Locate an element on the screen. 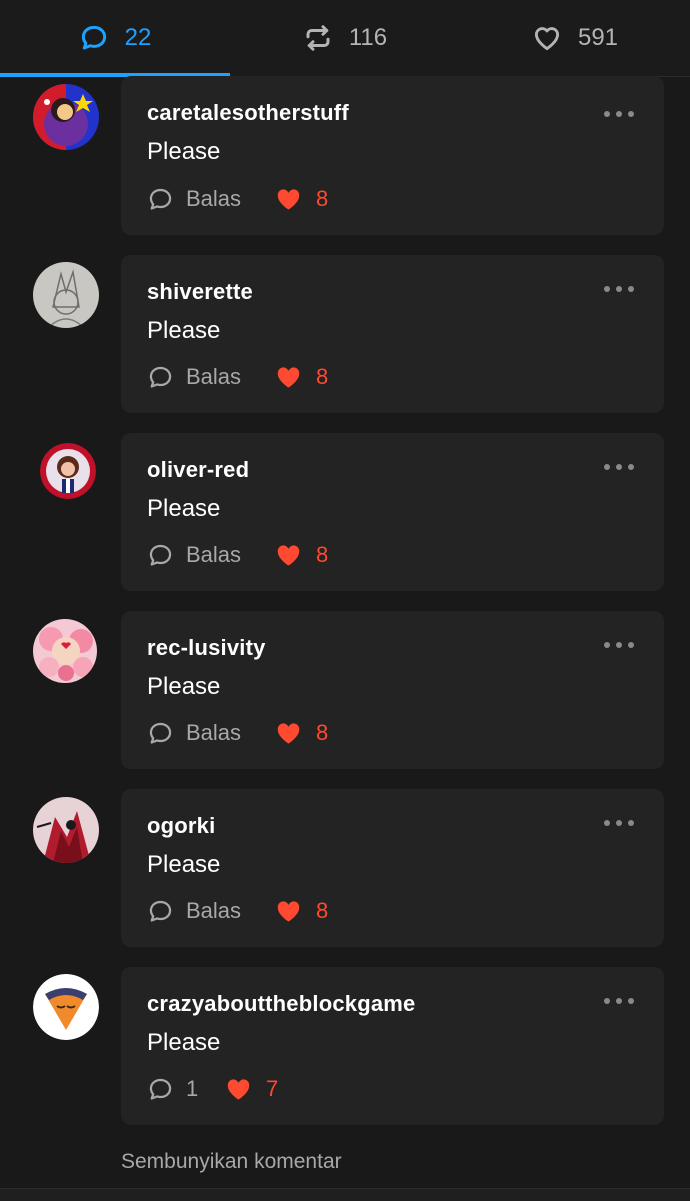  comment-card: crazyabouttheblockgame Please 1 7 is located at coordinates (392, 1046).